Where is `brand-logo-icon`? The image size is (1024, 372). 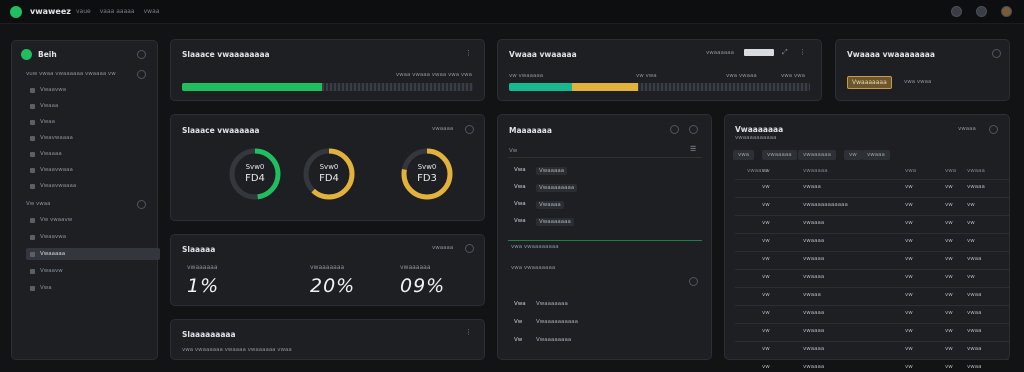
brand-logo-icon is located at coordinates (16, 12).